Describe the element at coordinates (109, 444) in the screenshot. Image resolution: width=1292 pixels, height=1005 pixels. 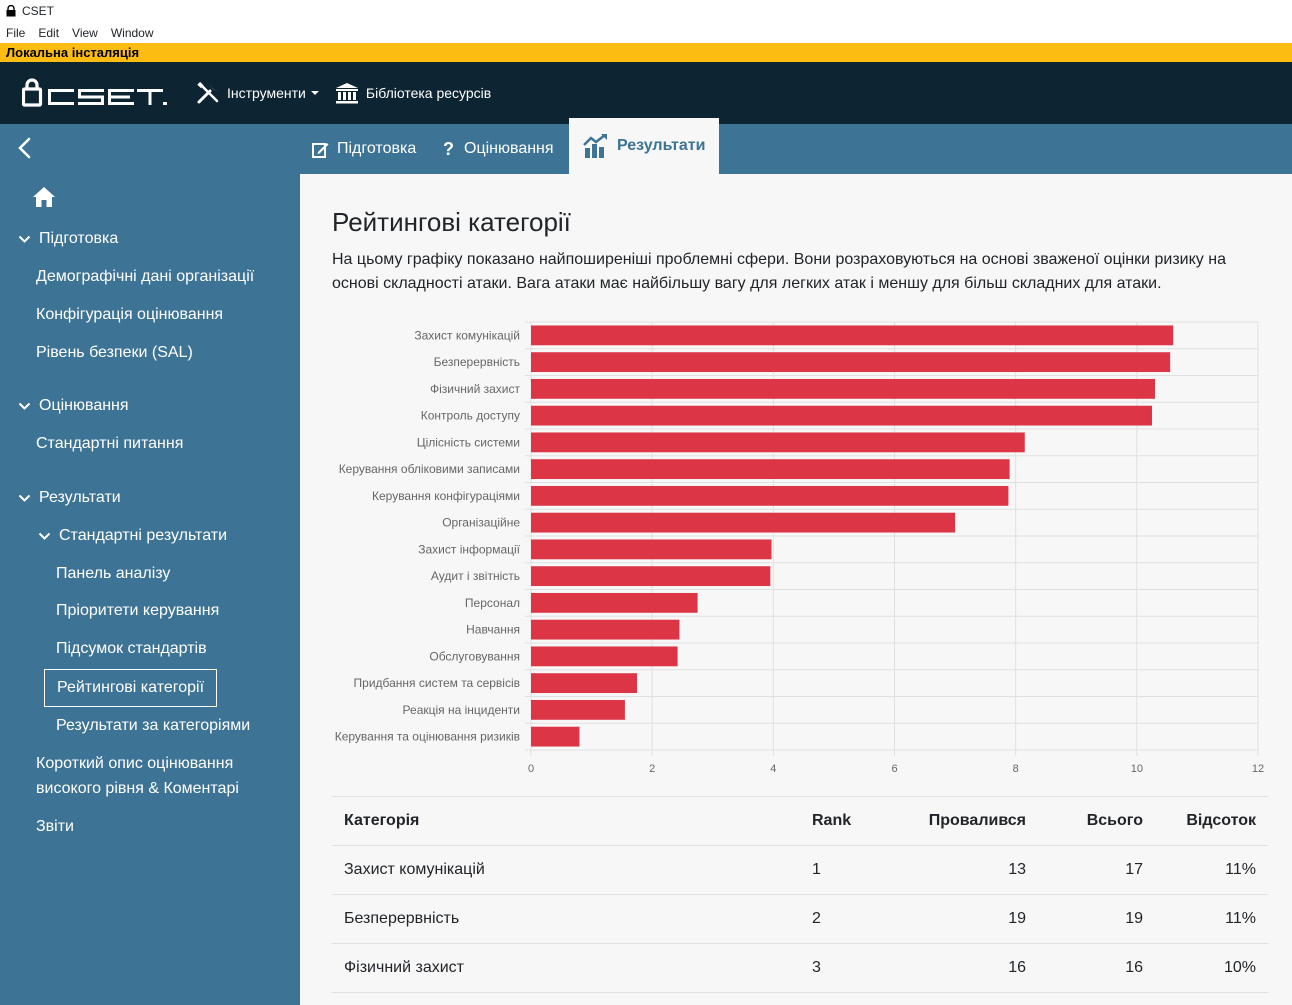
I see `sidebar-item-standard-questions: Стандартні питання` at that location.